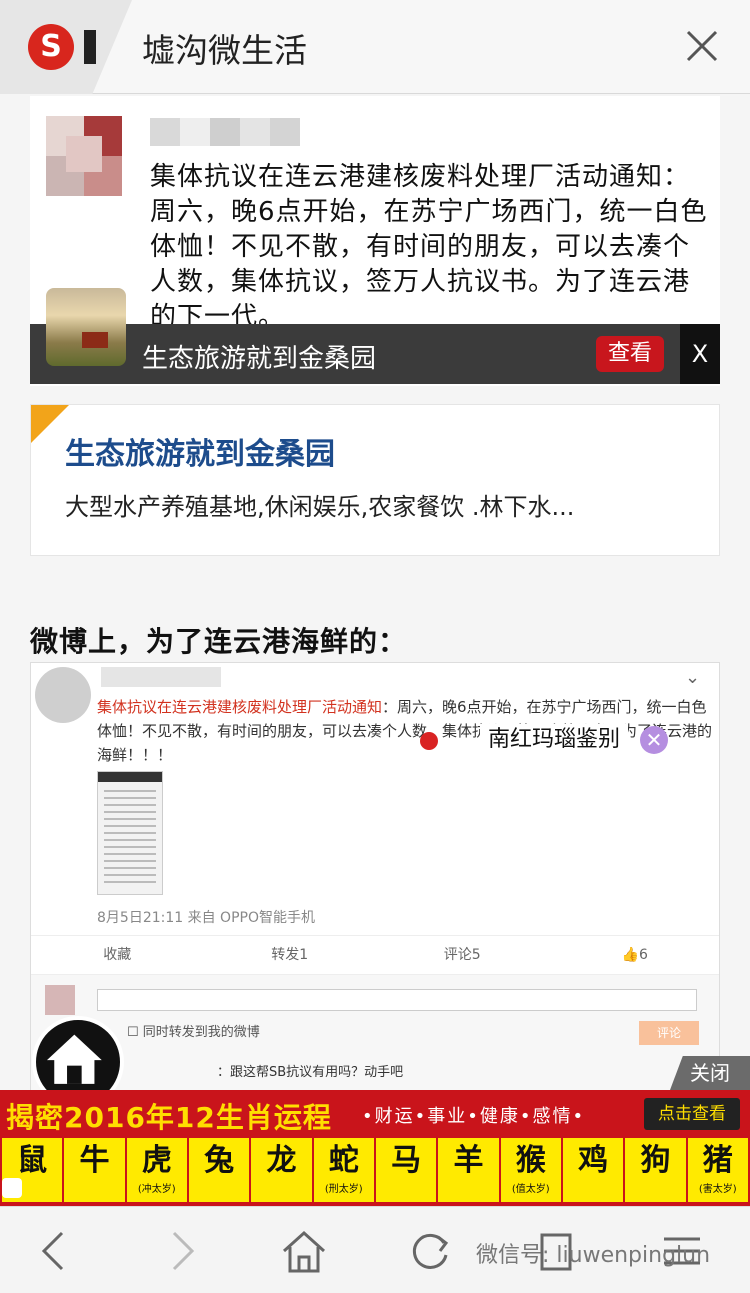  What do you see at coordinates (693, 677) in the screenshot?
I see `chevron-down-icon: ⌄` at bounding box center [693, 677].